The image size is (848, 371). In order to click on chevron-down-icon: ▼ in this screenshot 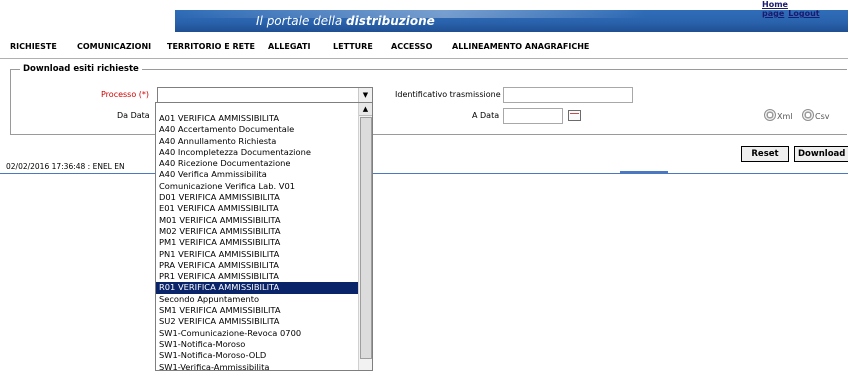, I will do `click(365, 95)`.